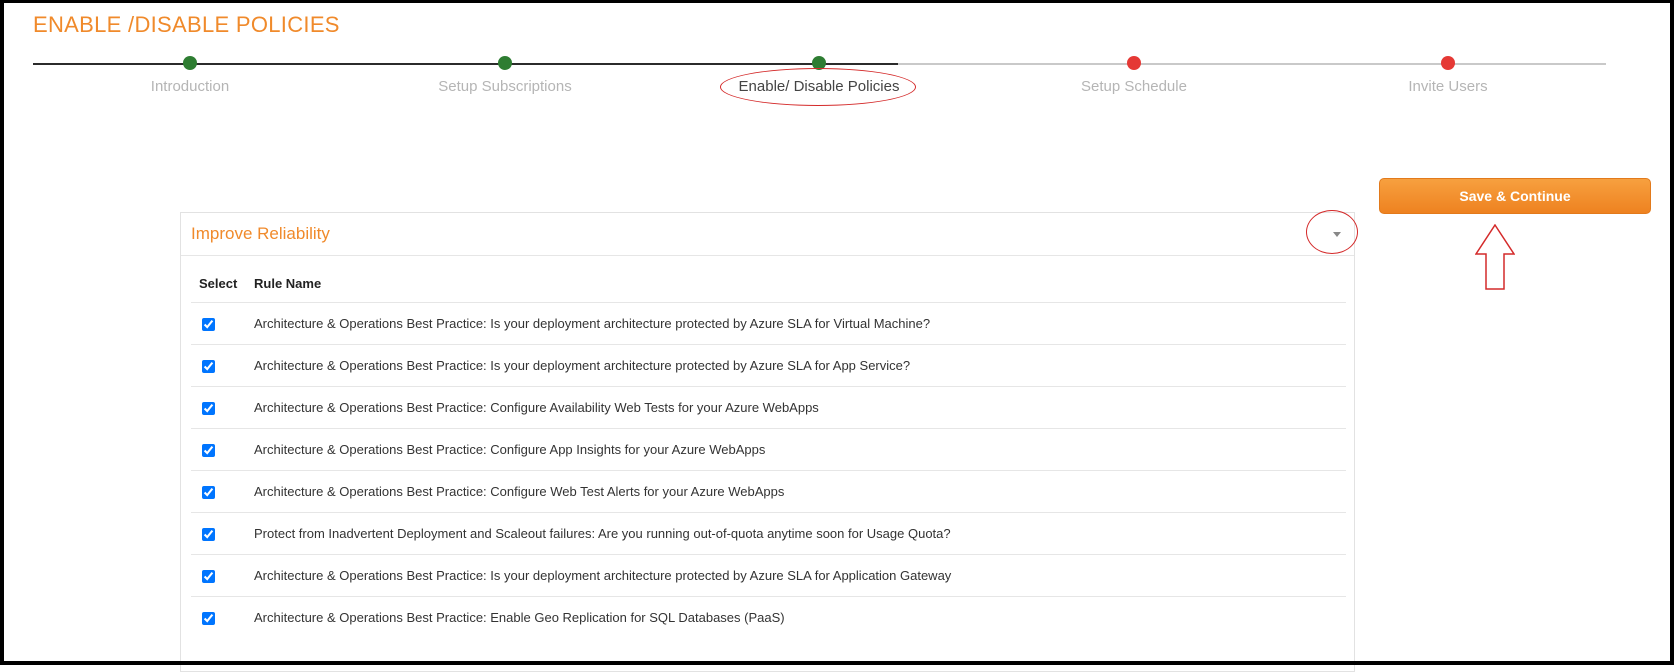 Image resolution: width=1674 pixels, height=672 pixels. Describe the element at coordinates (1448, 75) in the screenshot. I see `step-invite-users: Invite Users` at that location.